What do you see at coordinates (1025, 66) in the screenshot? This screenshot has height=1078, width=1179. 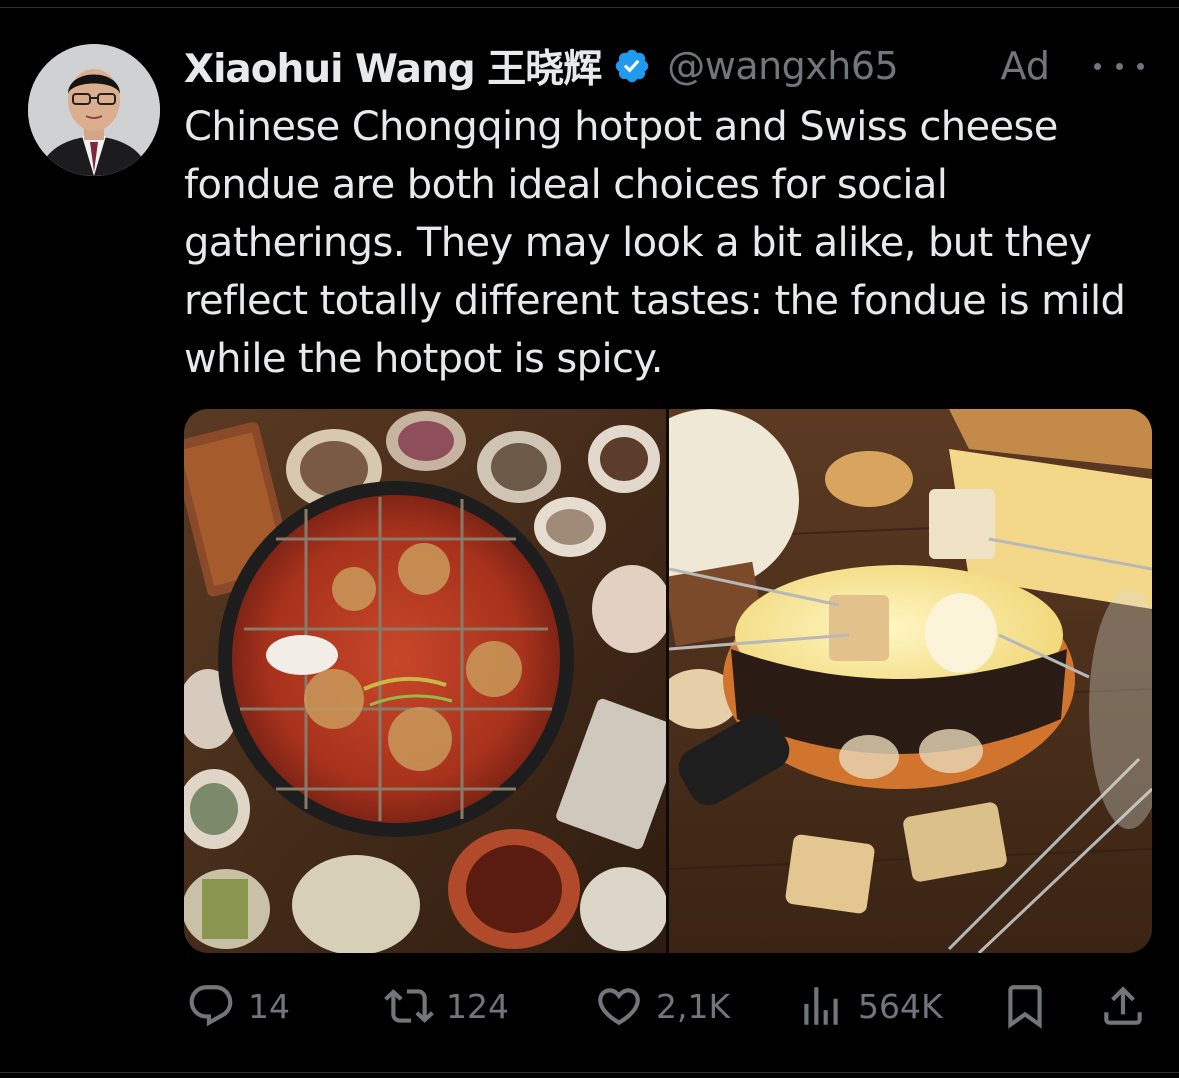 I see `ad-label: Ad` at bounding box center [1025, 66].